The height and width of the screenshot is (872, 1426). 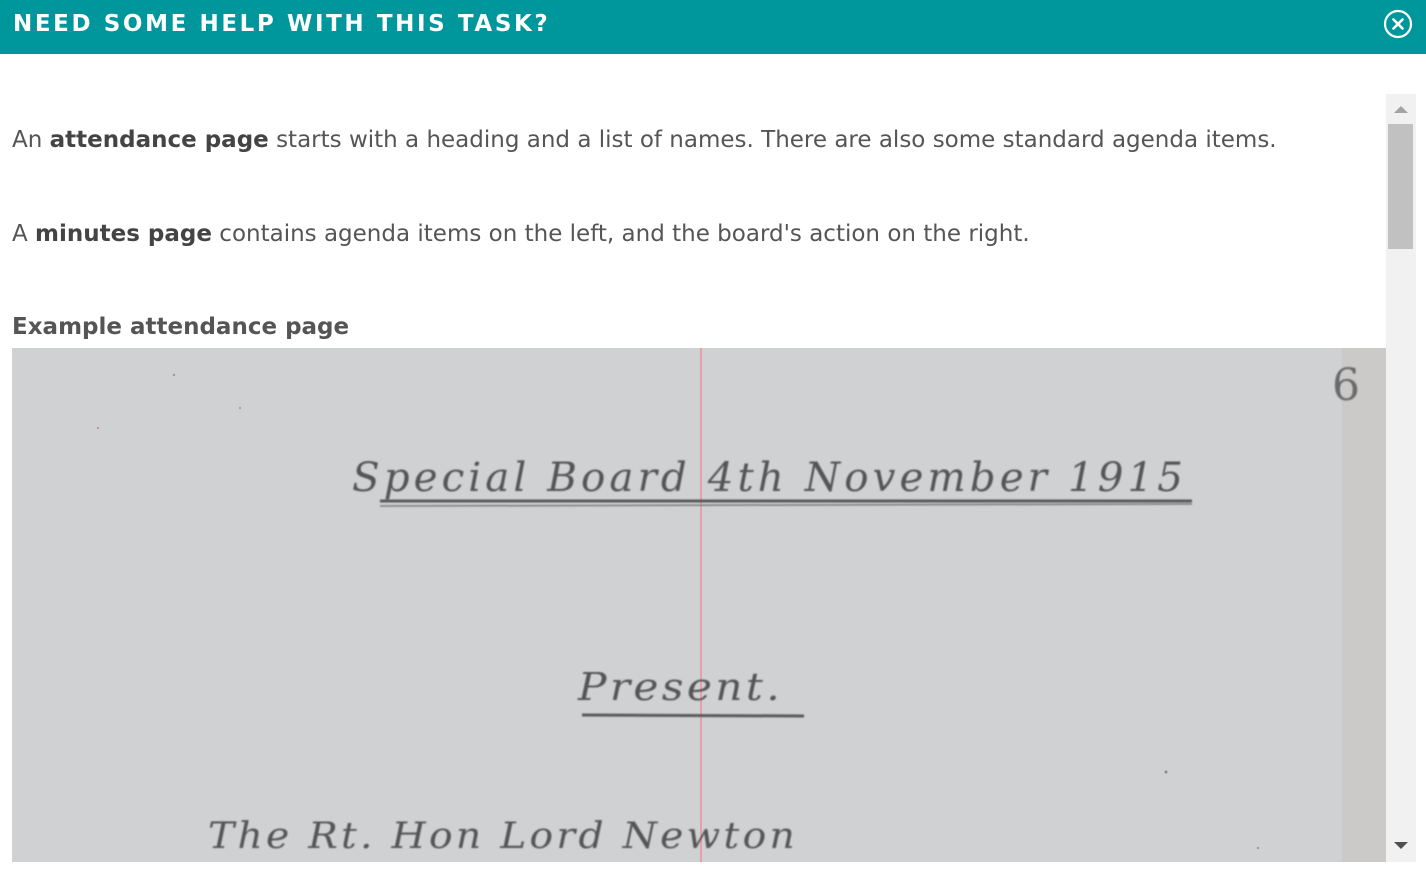 What do you see at coordinates (282, 24) in the screenshot?
I see `dialog-title: NEED SOME HELP WITH THIS TASK?` at bounding box center [282, 24].